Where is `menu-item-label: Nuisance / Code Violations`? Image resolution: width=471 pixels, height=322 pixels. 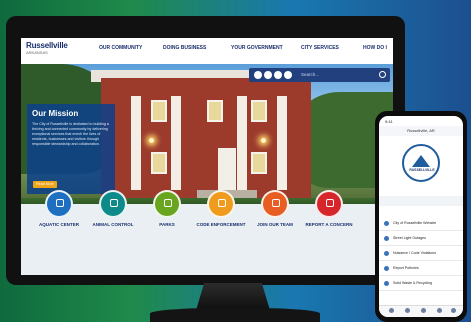 menu-item-label: Nuisance / Code Violations is located at coordinates (415, 253).